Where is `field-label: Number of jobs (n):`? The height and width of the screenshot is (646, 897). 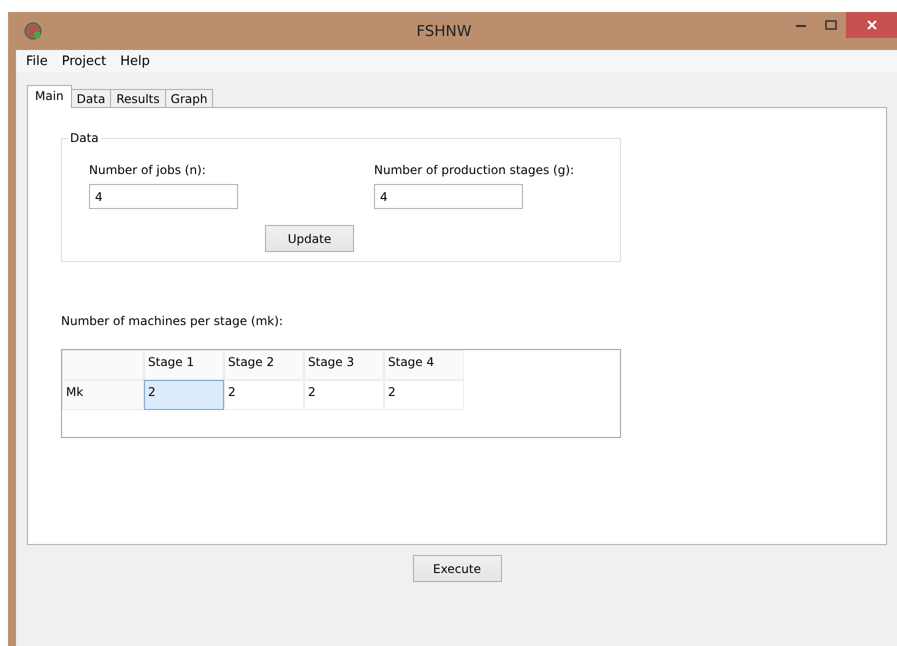
field-label: Number of jobs (n): is located at coordinates (148, 170).